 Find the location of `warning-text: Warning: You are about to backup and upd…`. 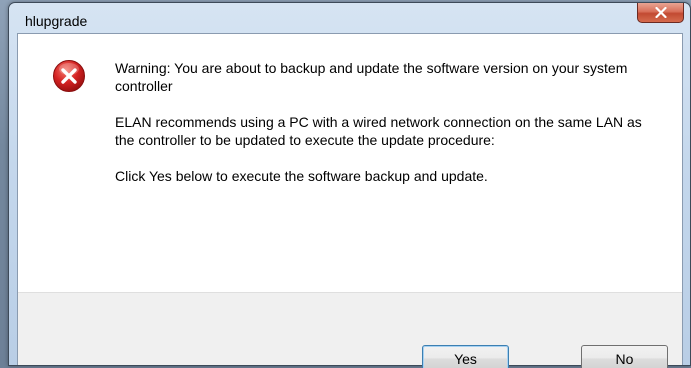

warning-text: Warning: You are about to backup and upd… is located at coordinates (371, 77).